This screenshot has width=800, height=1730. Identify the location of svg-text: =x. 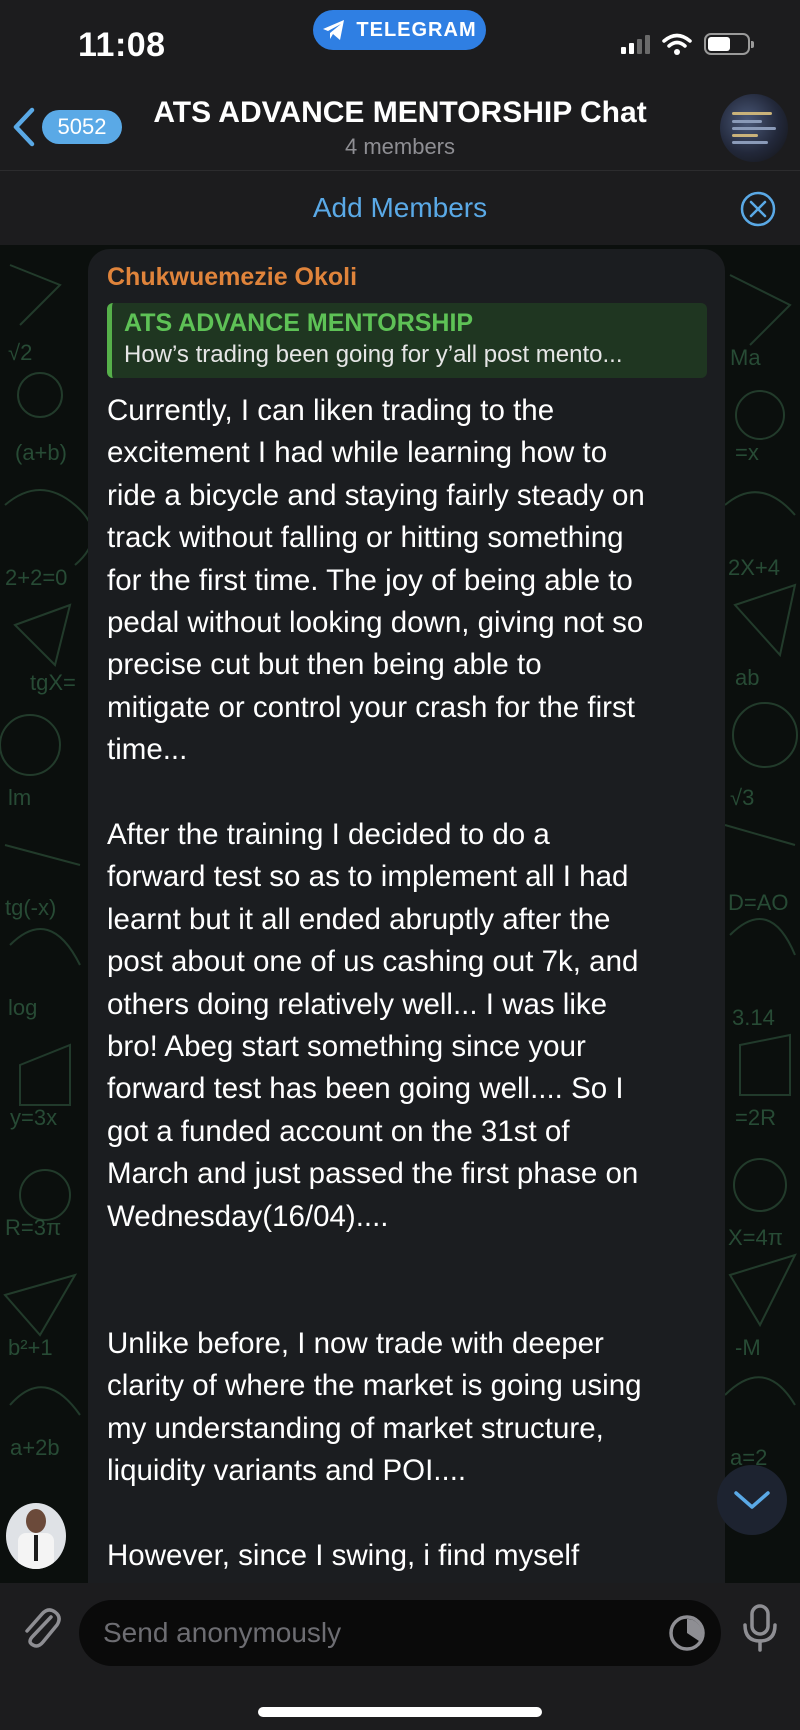
(747, 452).